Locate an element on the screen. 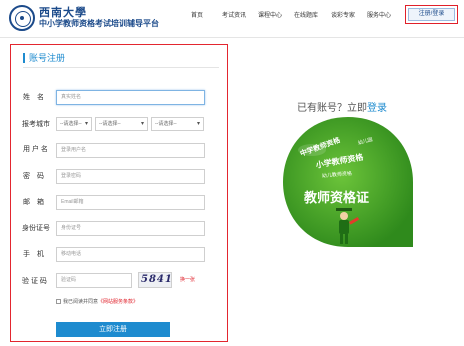  terms-link: 《网站服务条款》 is located at coordinates (118, 302).